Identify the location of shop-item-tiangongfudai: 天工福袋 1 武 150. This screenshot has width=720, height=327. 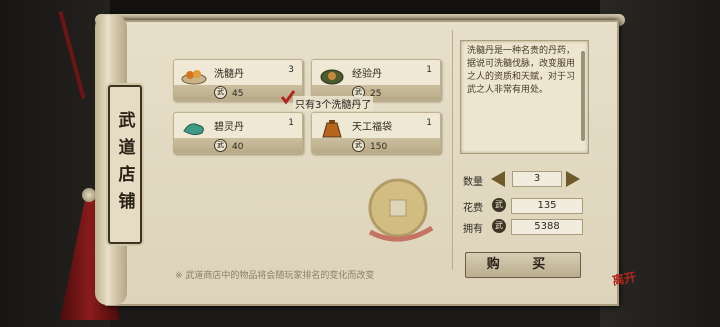
(376, 133).